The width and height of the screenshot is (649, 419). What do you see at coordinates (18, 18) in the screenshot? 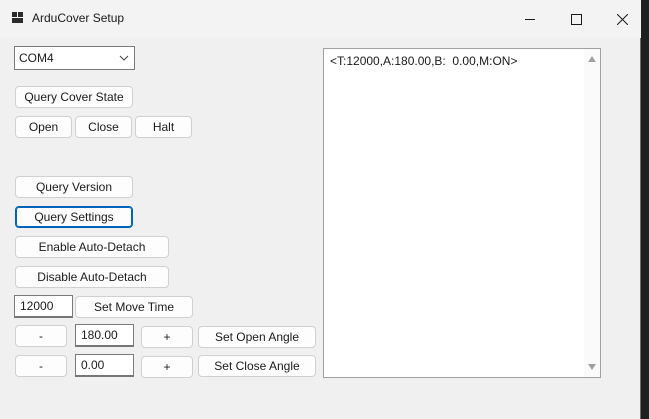
I see `app-icon` at bounding box center [18, 18].